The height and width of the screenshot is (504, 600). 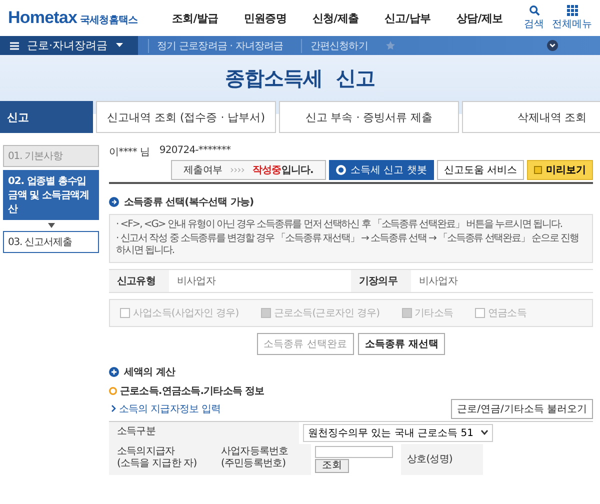 What do you see at coordinates (348, 245) in the screenshot?
I see `notice-text: · 신고서 작성 중 소득종류를 변경할 경우 「소득종류 재선택」 → 소득종류 선택 → 「소득종류 선택완료」 순으로 진행하시면 됩니다.` at bounding box center [348, 245].